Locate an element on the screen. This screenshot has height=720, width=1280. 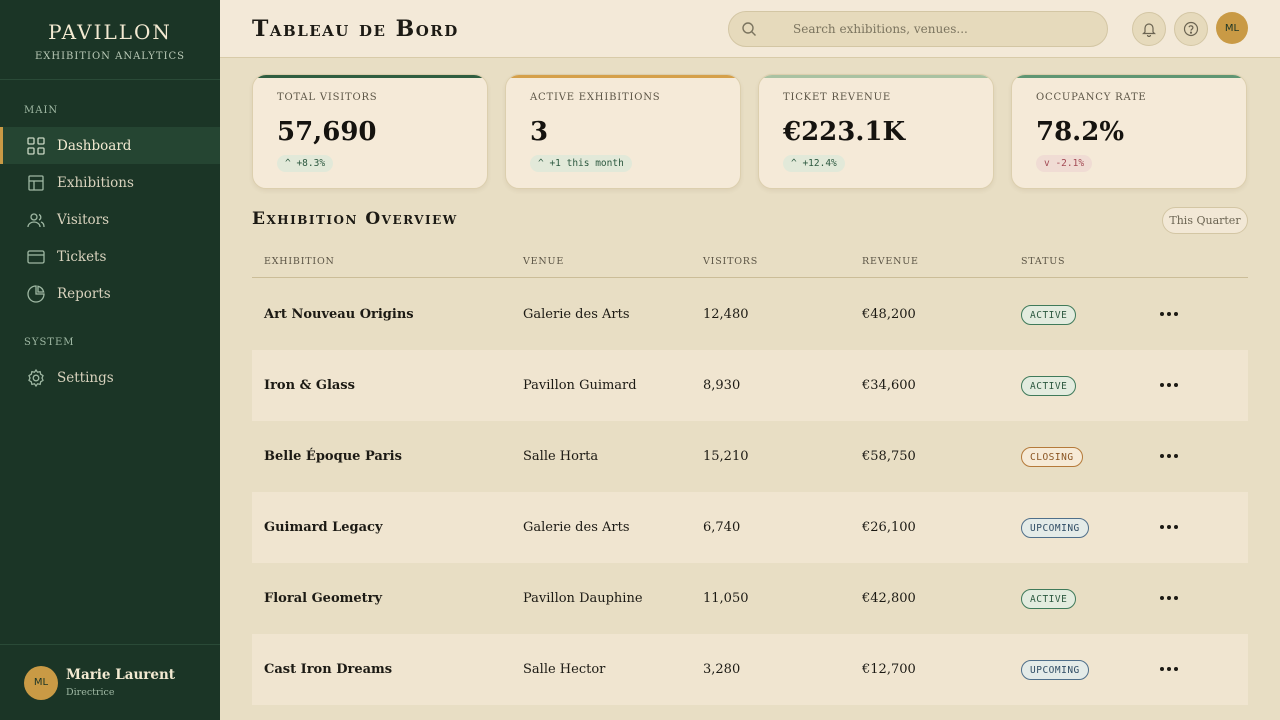
stat-card-occupancy-rate: OCCUPANCY RATE 78.2% v -2.1% is located at coordinates (1129, 131).